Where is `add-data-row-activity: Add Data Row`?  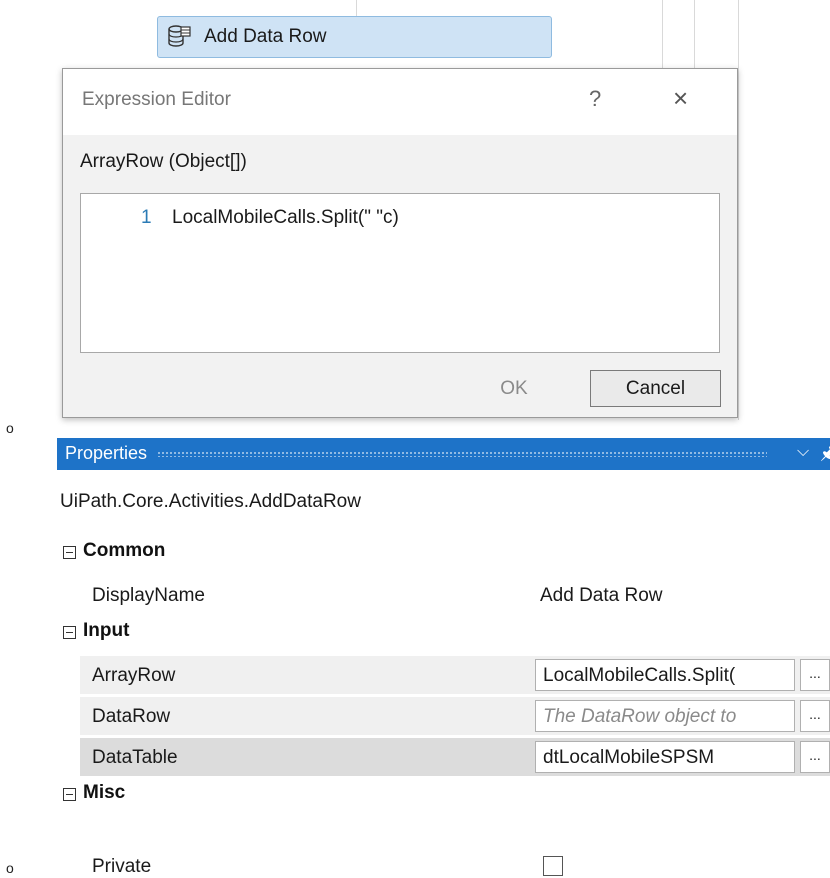 add-data-row-activity: Add Data Row is located at coordinates (354, 37).